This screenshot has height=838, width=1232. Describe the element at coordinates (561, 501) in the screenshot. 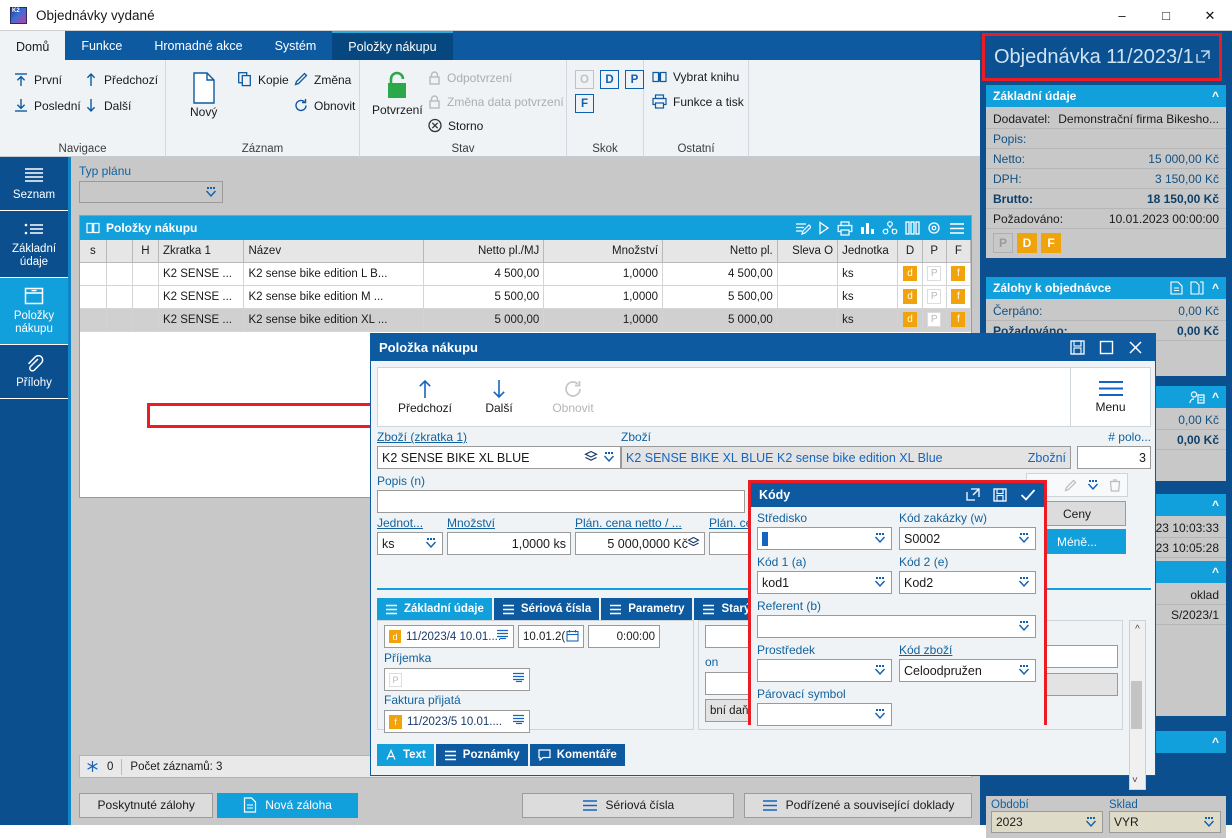

I see `input-popis` at that location.